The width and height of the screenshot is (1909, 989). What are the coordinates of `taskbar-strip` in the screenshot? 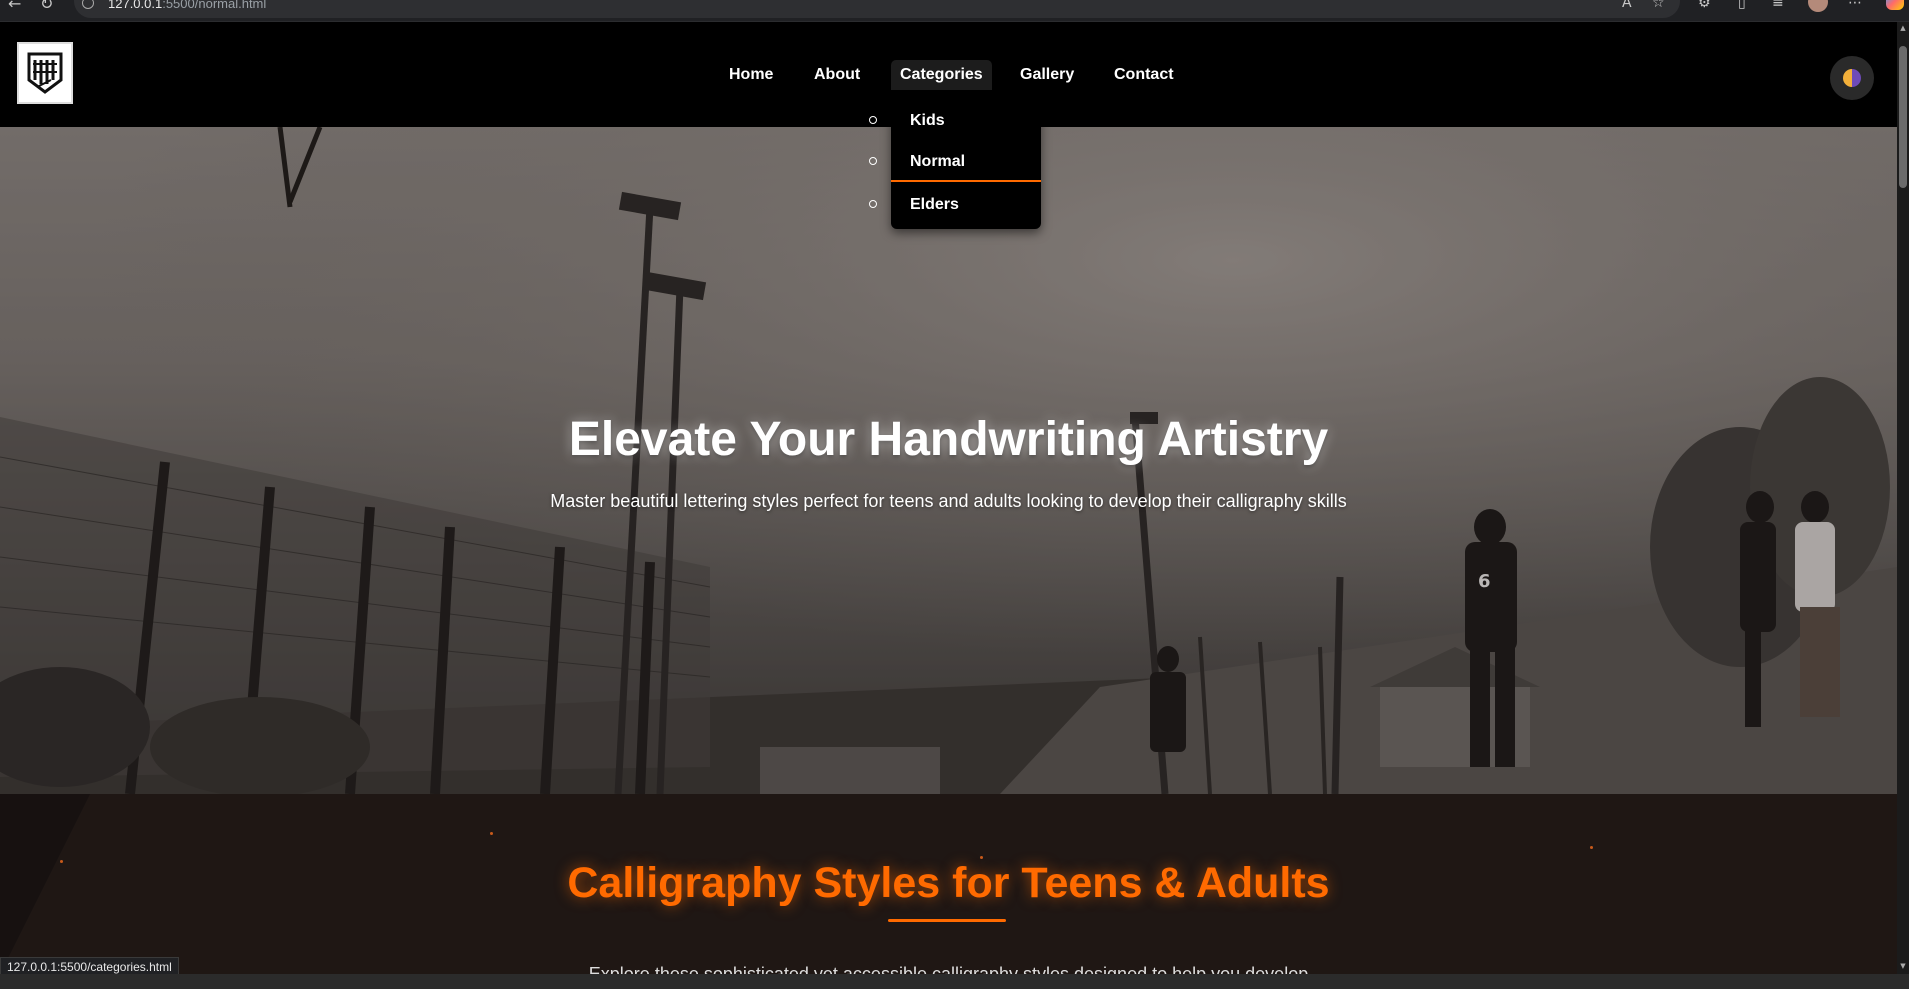 It's located at (954, 981).